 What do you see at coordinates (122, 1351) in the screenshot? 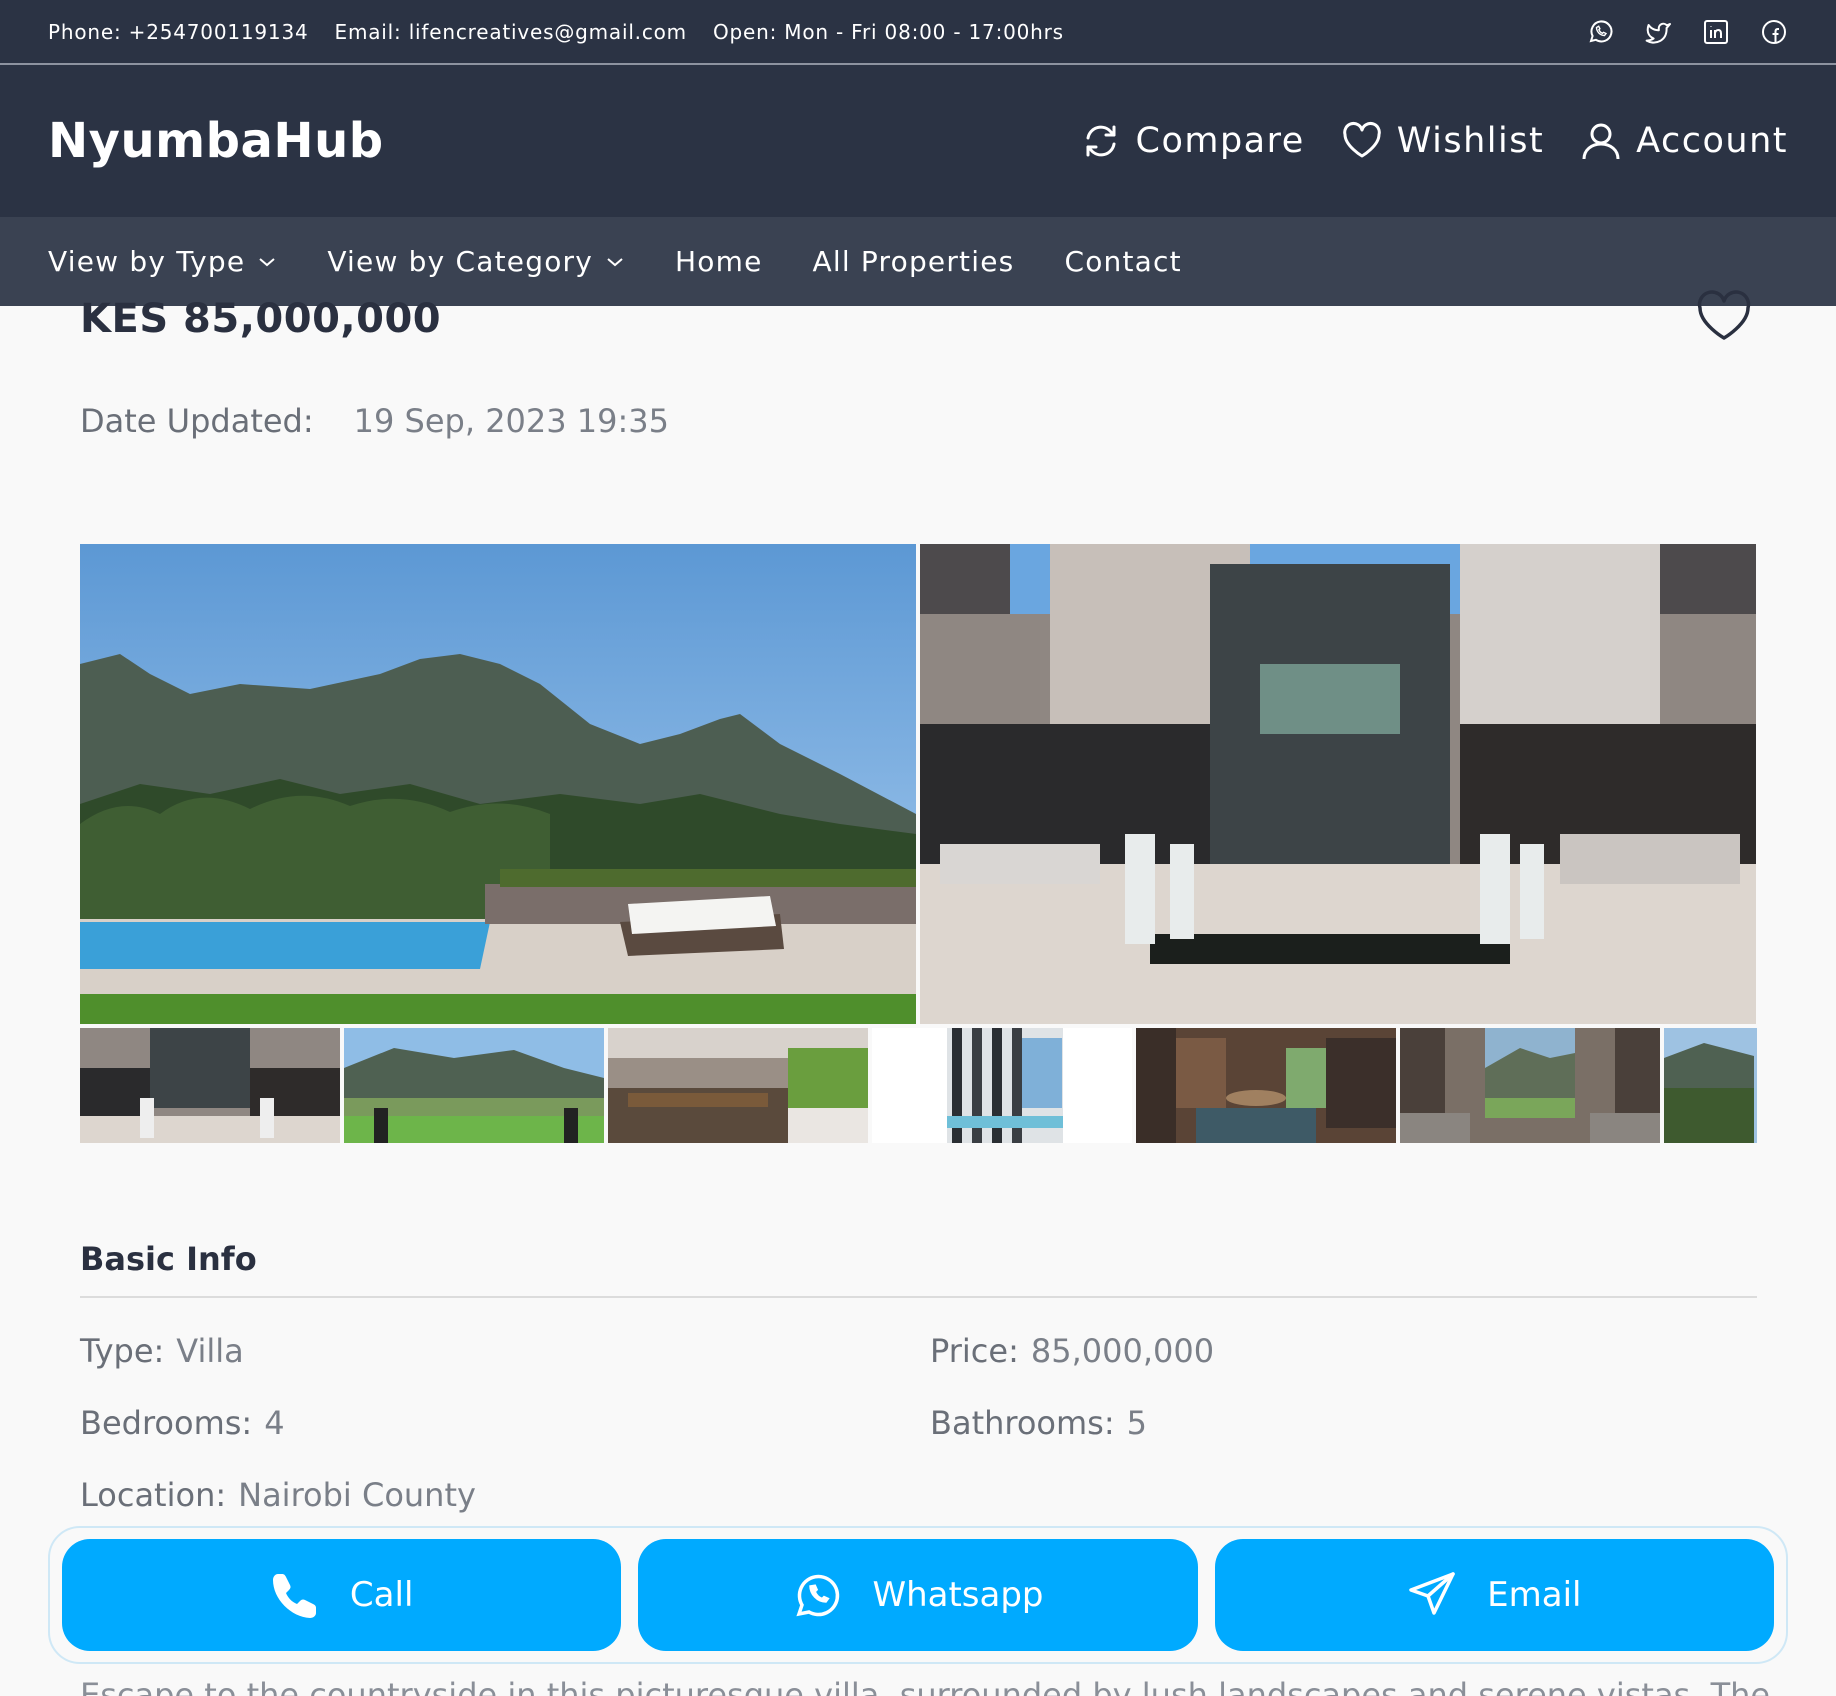
I see `type-label: Type:` at bounding box center [122, 1351].